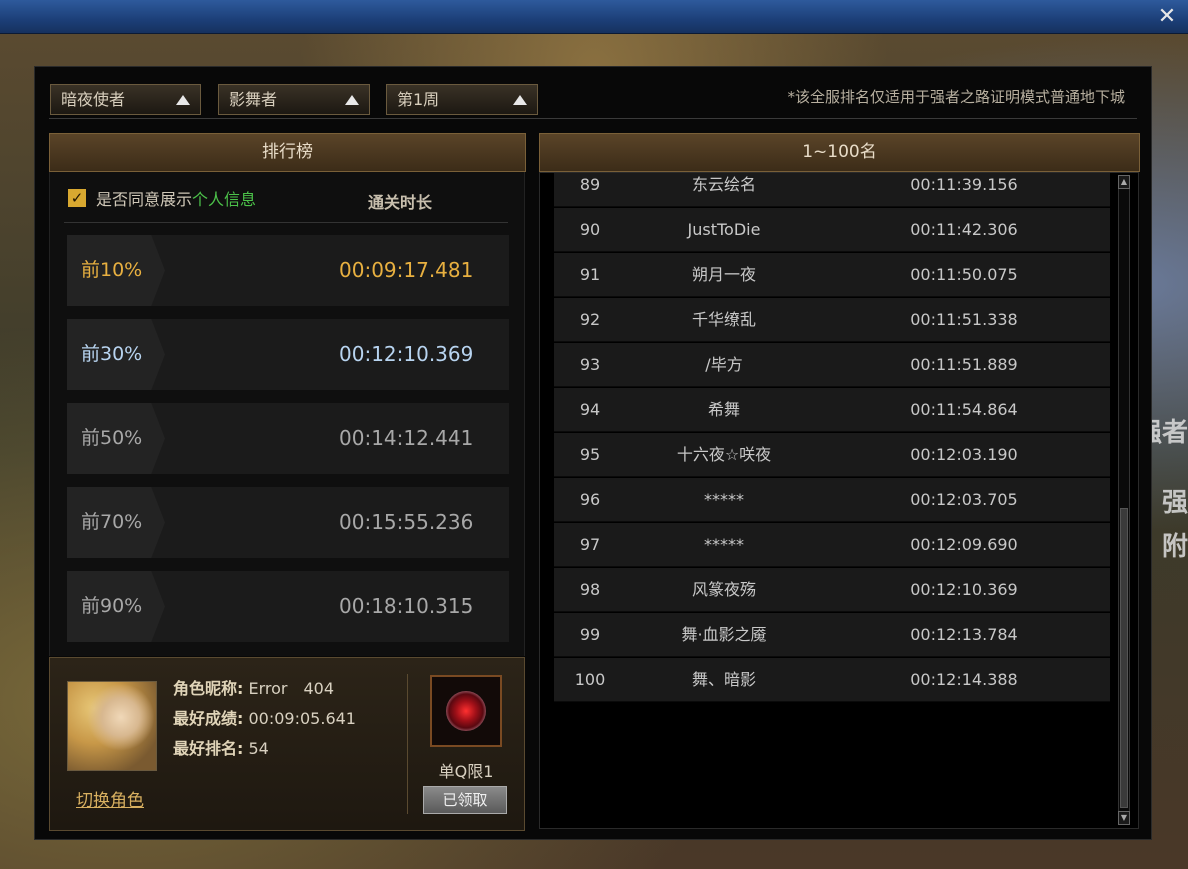  What do you see at coordinates (956, 97) in the screenshot?
I see `ranking-notice: *该全服排名仅适用于强者之路证明模式普通地下城` at bounding box center [956, 97].